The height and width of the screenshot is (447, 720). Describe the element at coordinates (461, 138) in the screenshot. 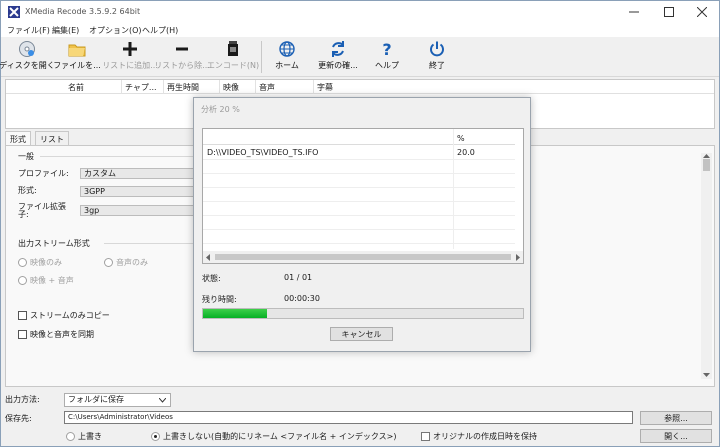

I see `percent-column-header: %` at that location.